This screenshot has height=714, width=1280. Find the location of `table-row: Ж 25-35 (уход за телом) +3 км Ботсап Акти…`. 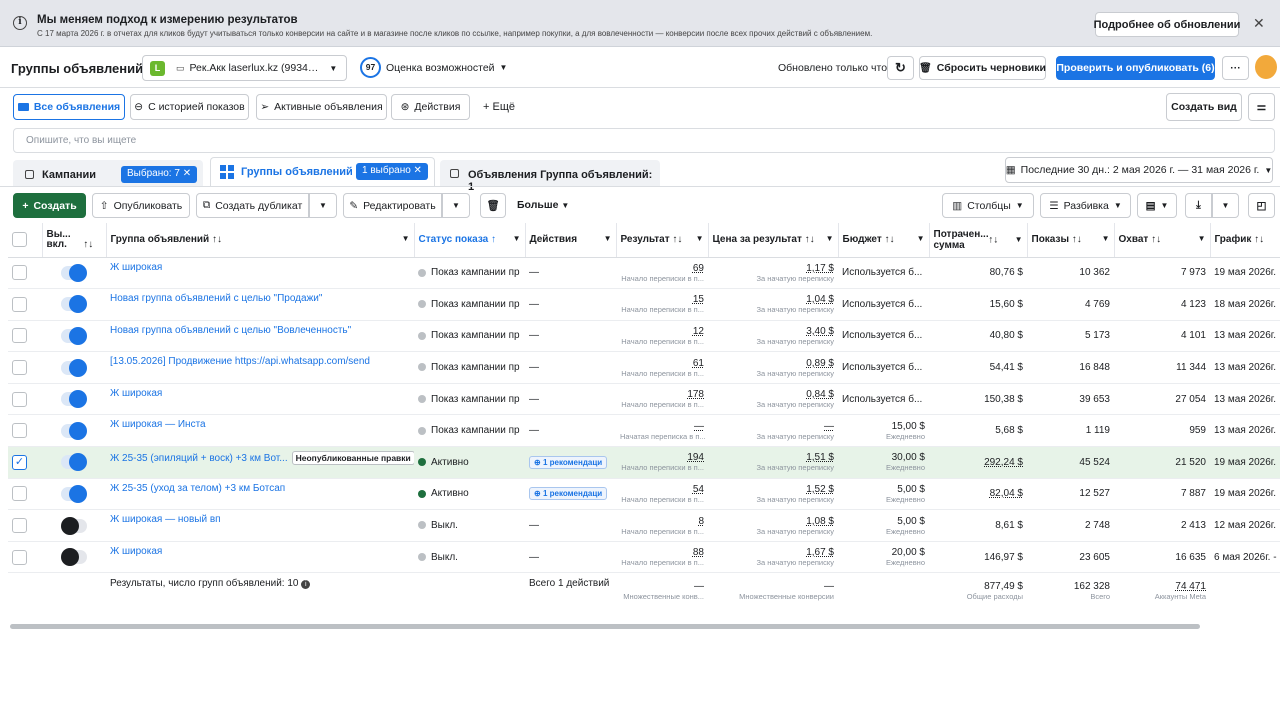

table-row: Ж 25-35 (уход за телом) +3 км Ботсап Акти… is located at coordinates (644, 494).